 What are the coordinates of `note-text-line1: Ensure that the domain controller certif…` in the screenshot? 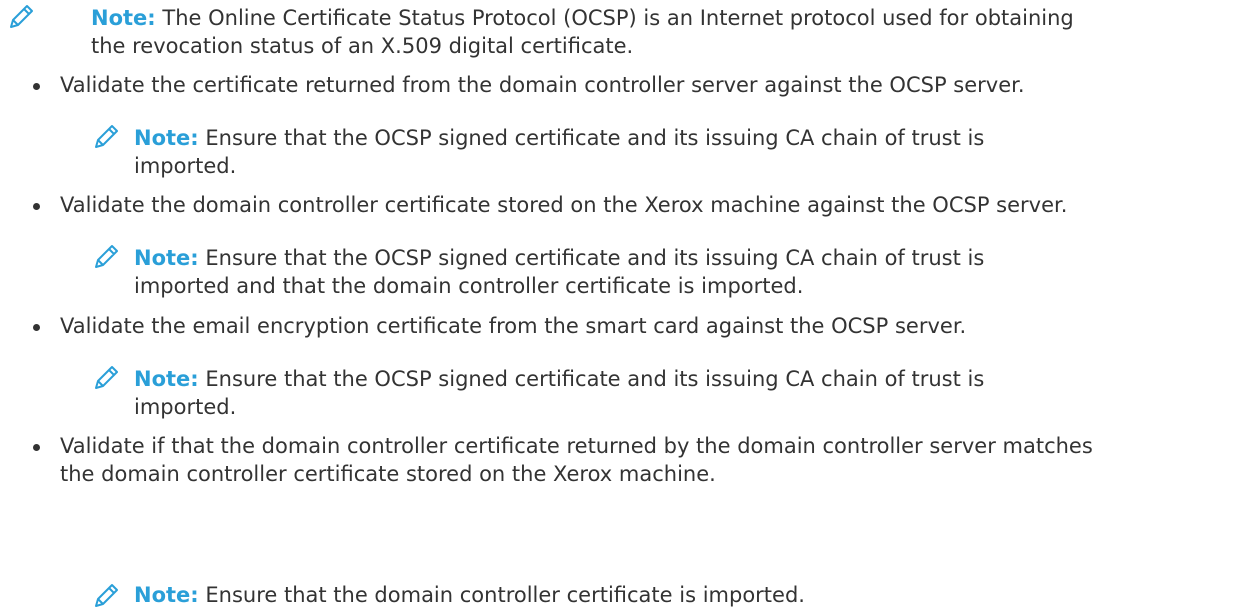 It's located at (505, 595).